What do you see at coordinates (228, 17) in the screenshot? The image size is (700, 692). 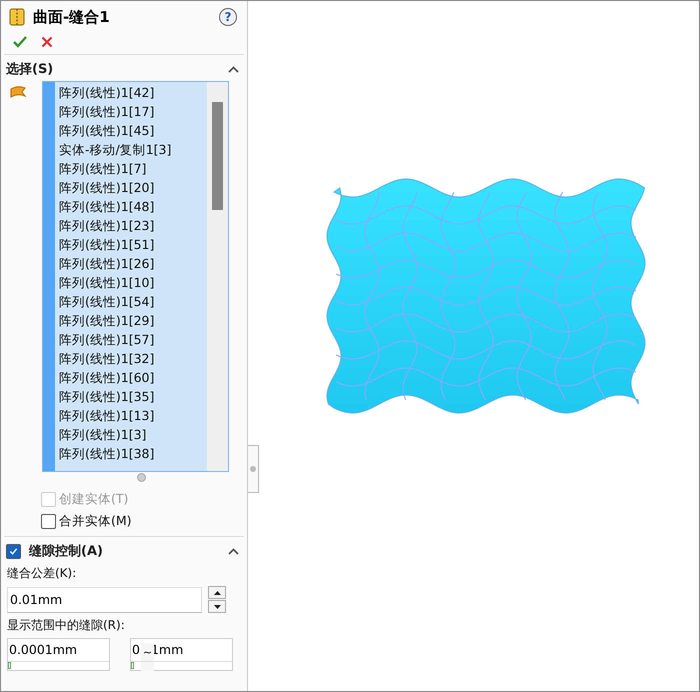 I see `help-button: ?` at bounding box center [228, 17].